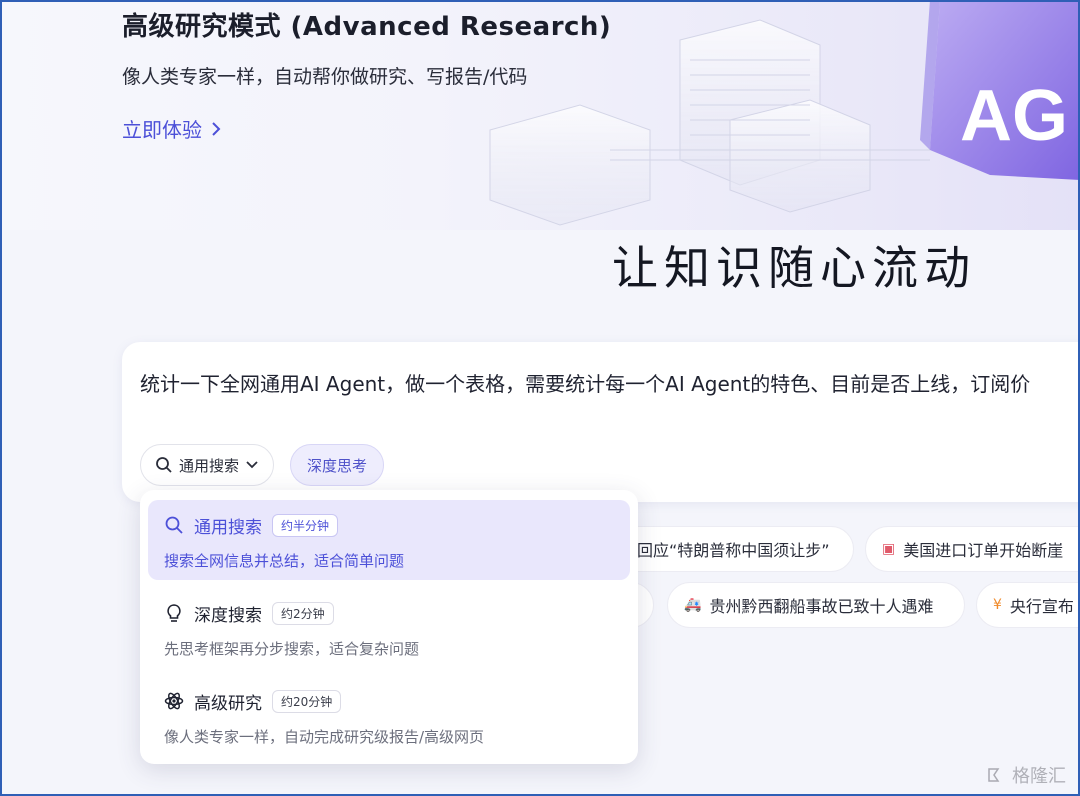 The width and height of the screenshot is (1080, 796). I want to click on search-mode-label: 通用搜索, so click(209, 465).